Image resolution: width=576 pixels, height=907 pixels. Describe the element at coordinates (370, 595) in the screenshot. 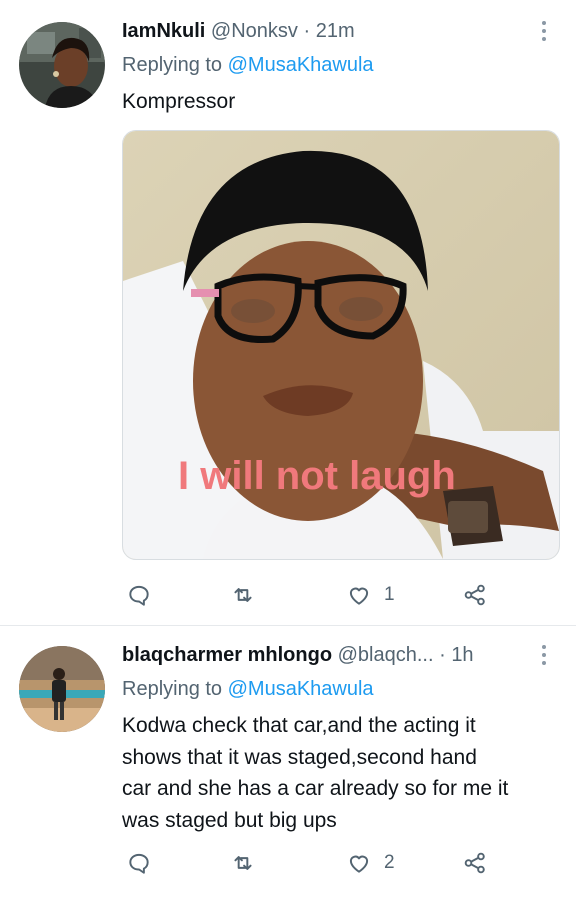

I see `like-button: 1` at that location.